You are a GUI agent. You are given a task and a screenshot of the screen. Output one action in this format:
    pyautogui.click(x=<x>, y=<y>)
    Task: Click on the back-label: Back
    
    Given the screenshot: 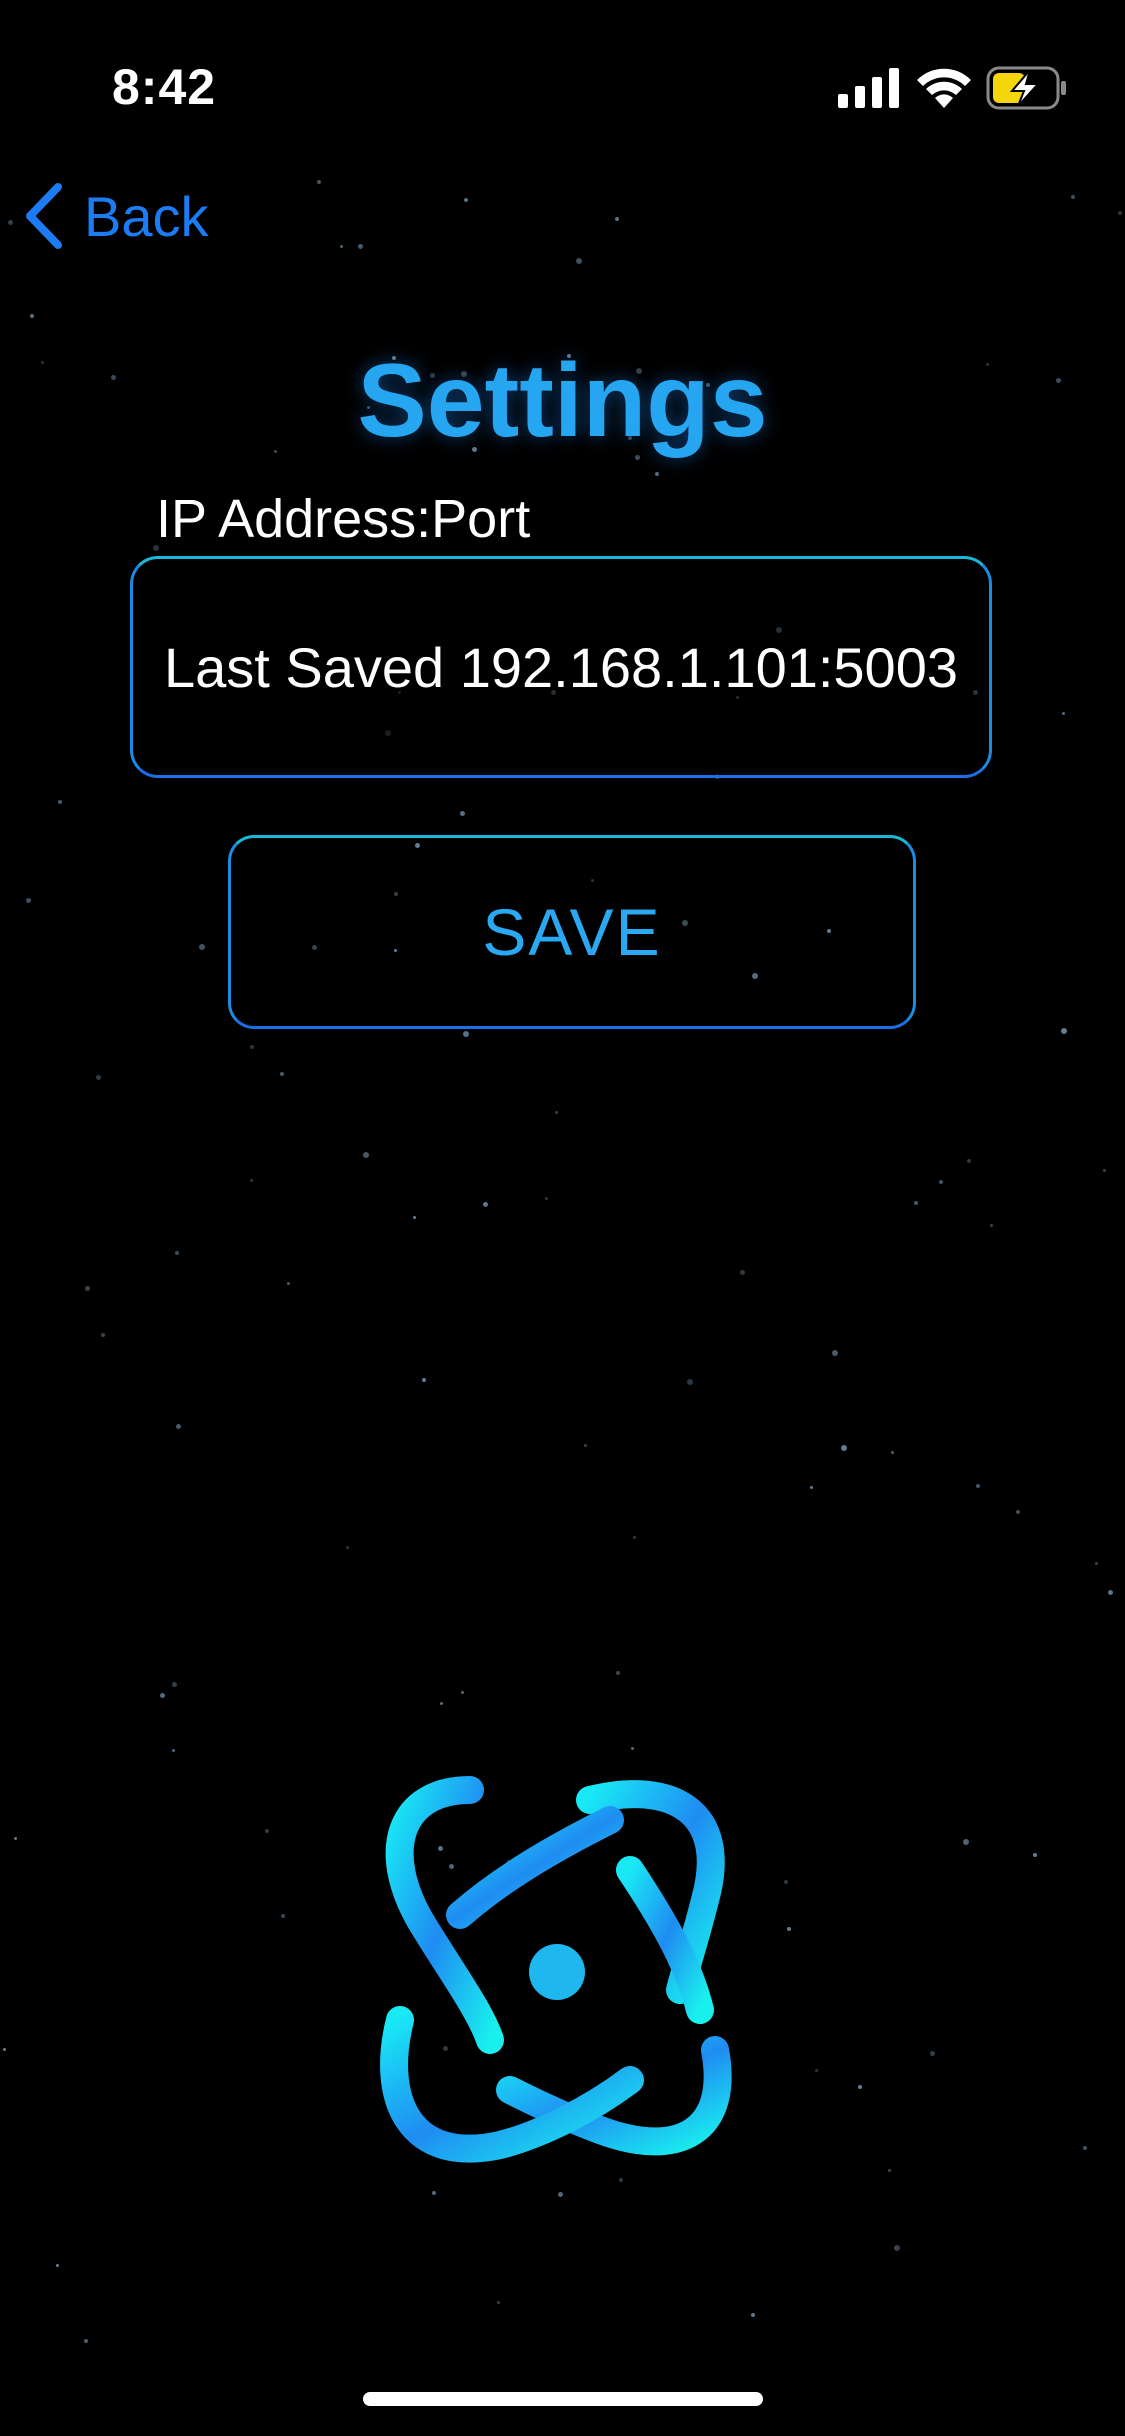 What is the action you would take?
    pyautogui.click(x=146, y=216)
    